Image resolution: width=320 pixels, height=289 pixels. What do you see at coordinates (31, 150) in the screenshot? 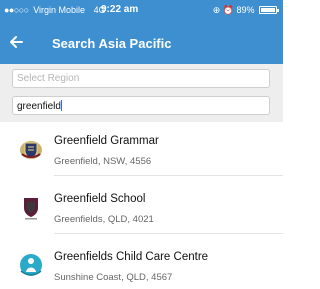
I see `crest-logo-icon` at bounding box center [31, 150].